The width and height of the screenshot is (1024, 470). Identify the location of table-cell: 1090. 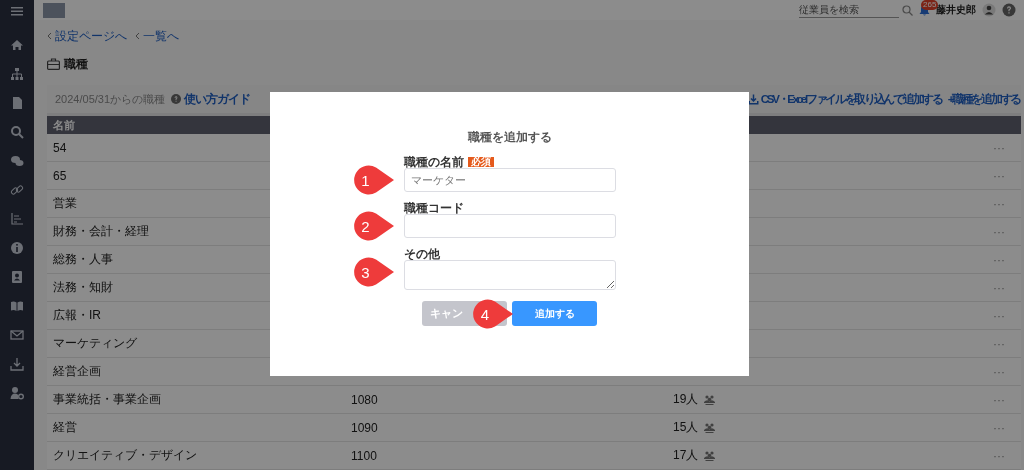
(506, 427).